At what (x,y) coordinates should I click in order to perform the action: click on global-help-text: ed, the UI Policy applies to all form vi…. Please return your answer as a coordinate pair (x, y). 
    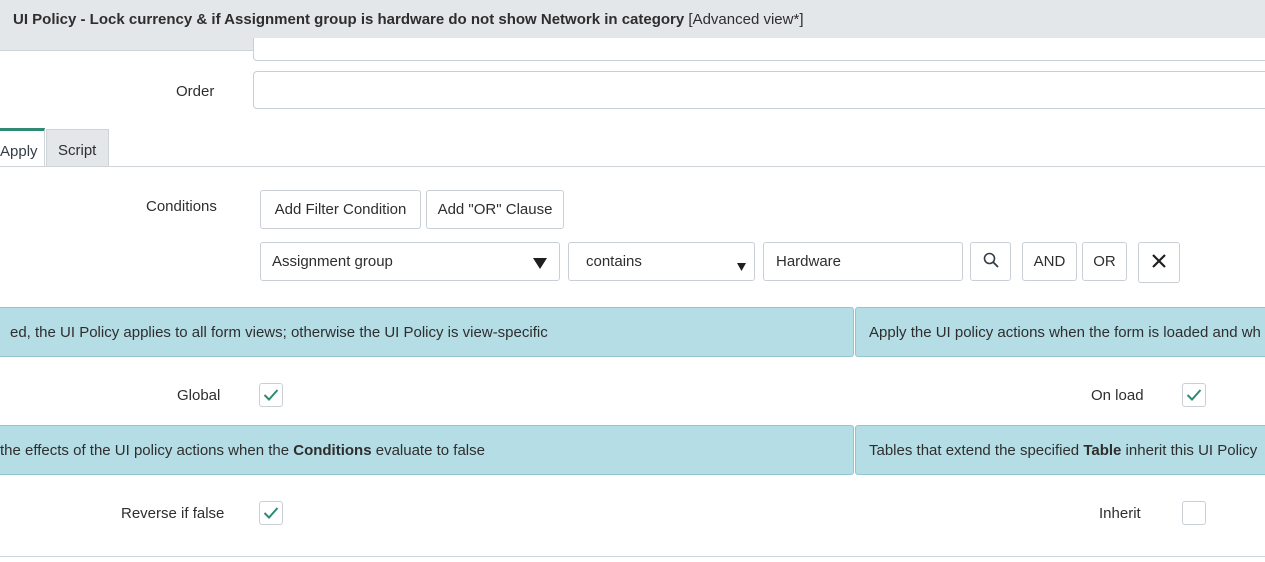
    Looking at the image, I should click on (427, 332).